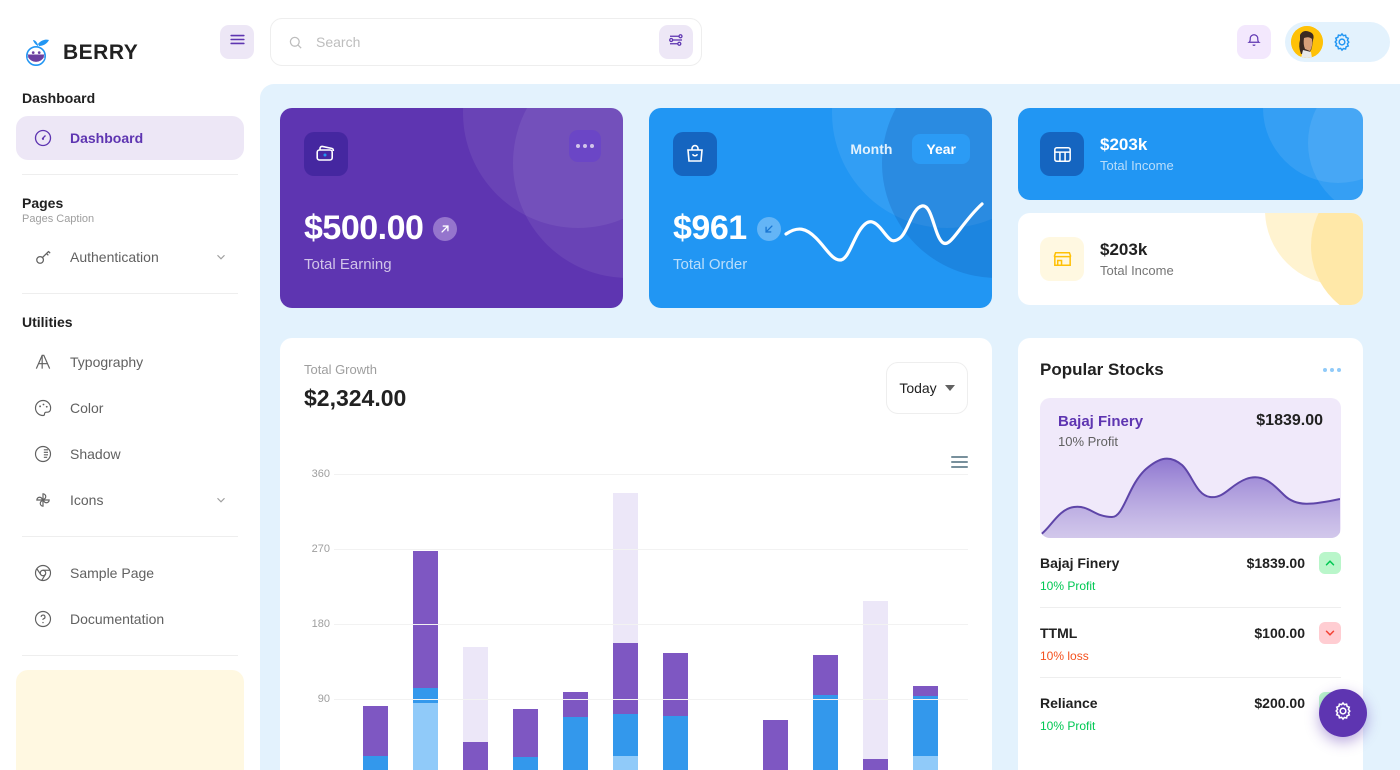 This screenshot has width=1400, height=770. What do you see at coordinates (43, 138) in the screenshot?
I see `dashboard-gauge-icon` at bounding box center [43, 138].